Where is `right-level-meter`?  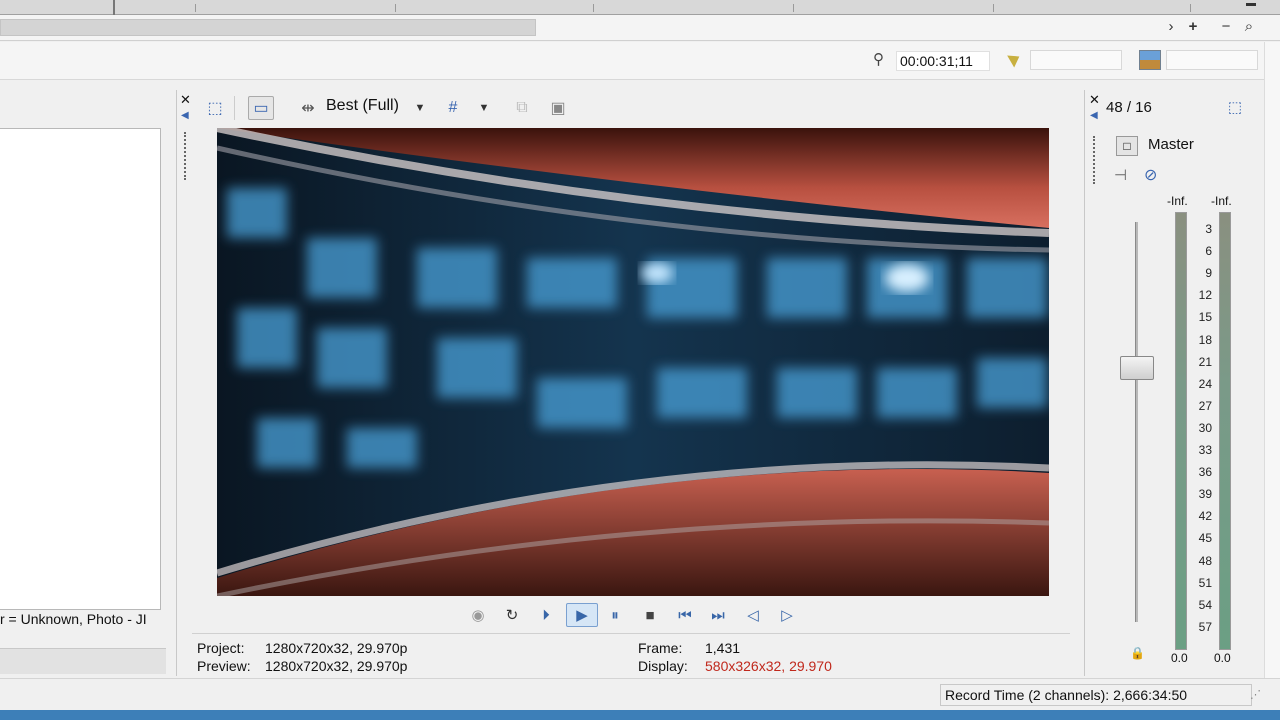 right-level-meter is located at coordinates (1225, 431).